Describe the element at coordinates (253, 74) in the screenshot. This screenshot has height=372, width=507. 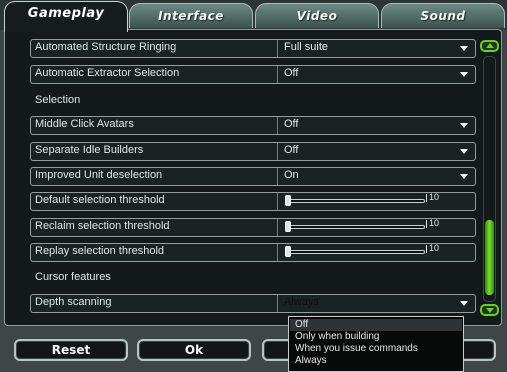
I see `setting-row-automatic-extractor-selection: Automatic Extractor Selection Off` at that location.